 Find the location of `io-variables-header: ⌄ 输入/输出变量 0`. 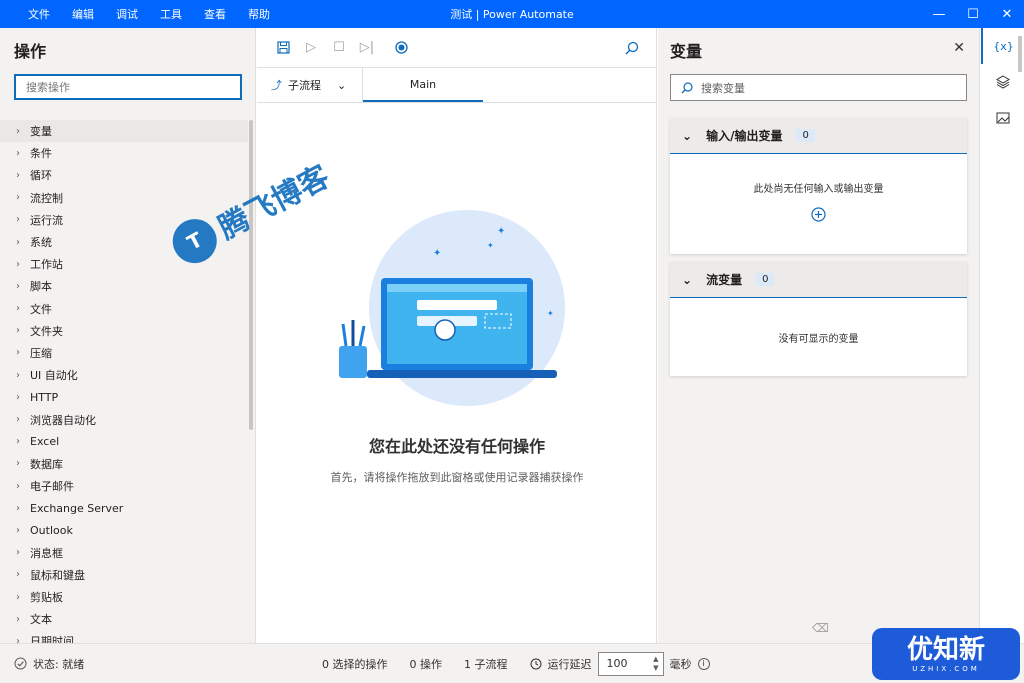

io-variables-header: ⌄ 输入/输出变量 0 is located at coordinates (818, 136).